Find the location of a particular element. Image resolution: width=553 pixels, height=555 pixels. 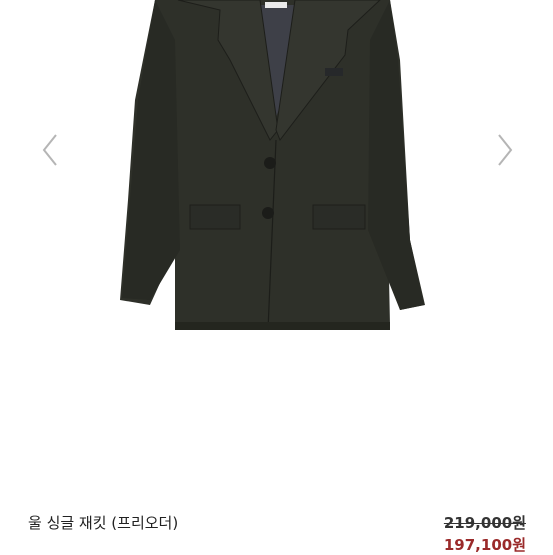

sale-price: 197,100원 is located at coordinates (484, 545).